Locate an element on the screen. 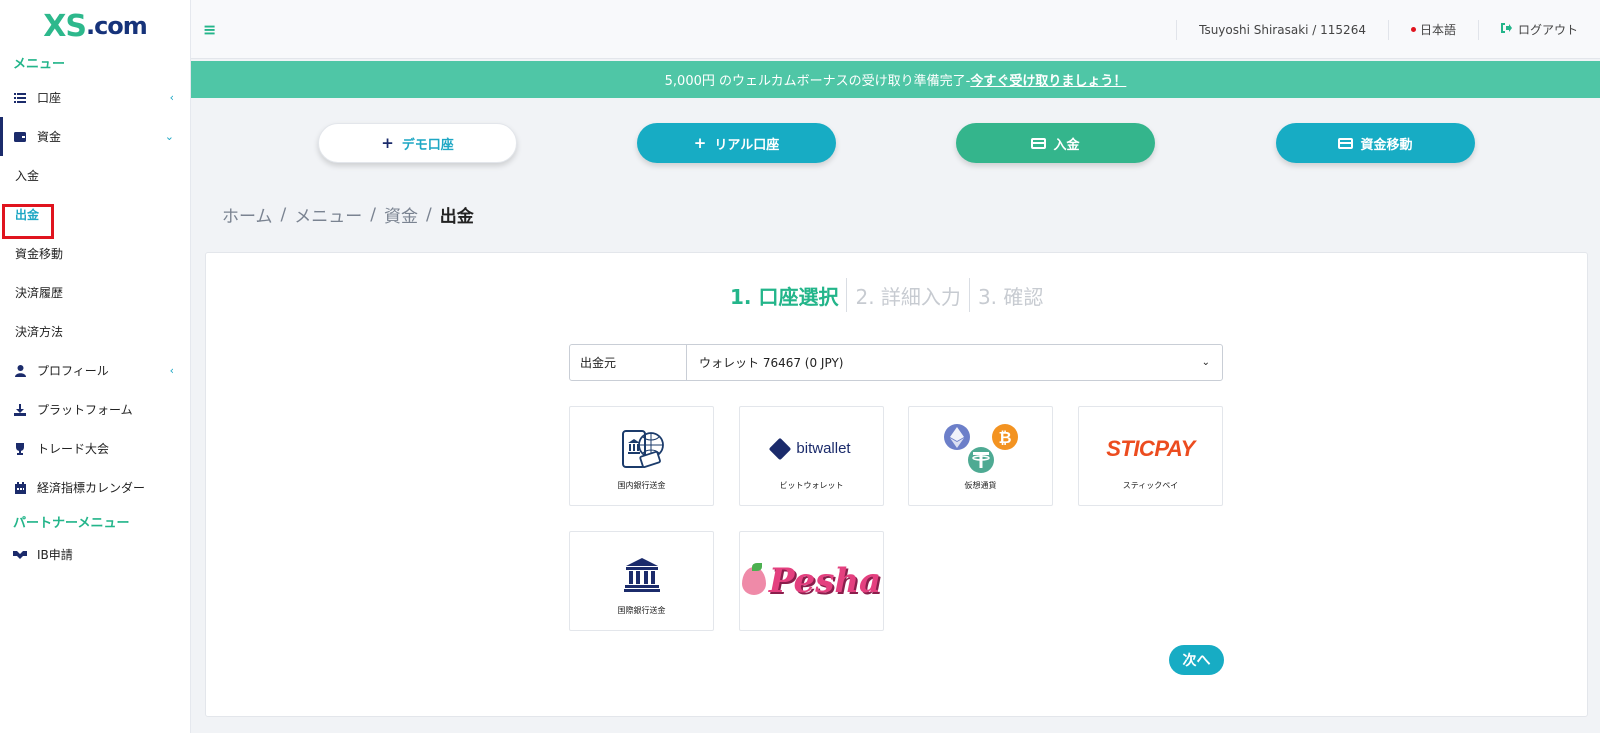 The image size is (1600, 733). sidebar-item-profile: プロフィール ‹ is located at coordinates (95, 370).